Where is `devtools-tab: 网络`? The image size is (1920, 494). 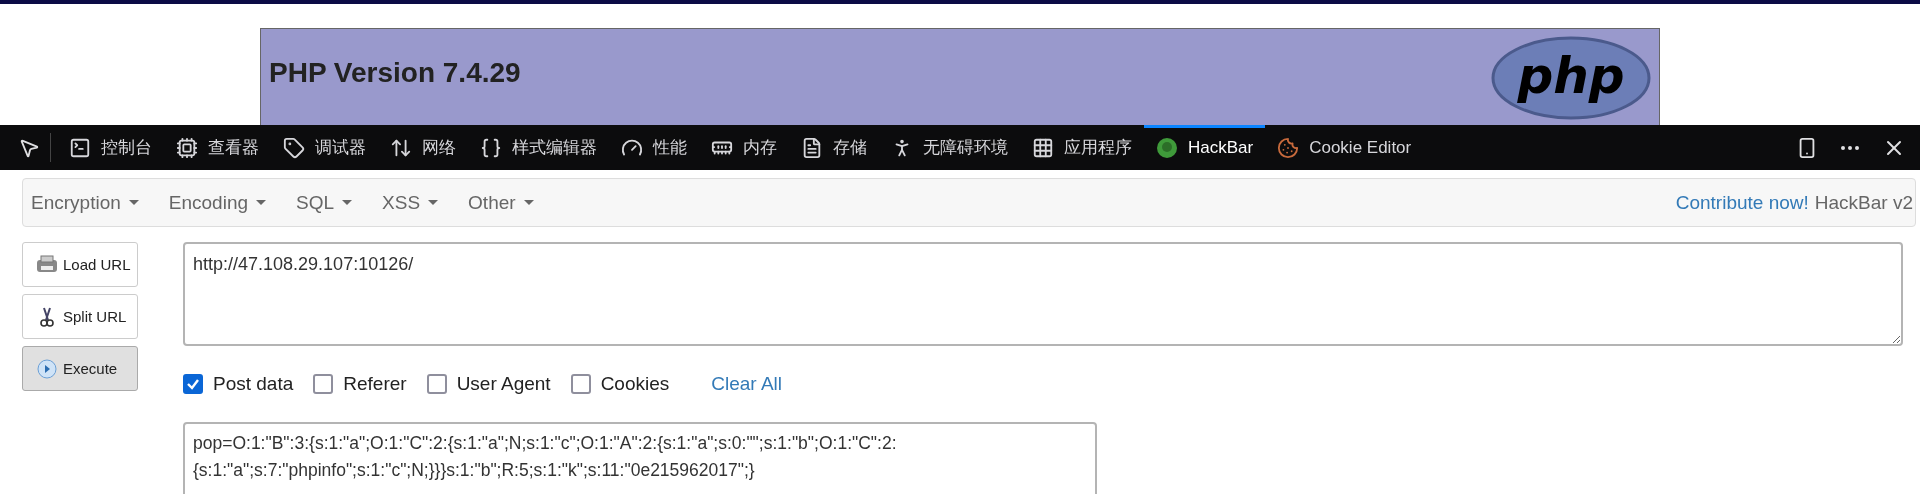
devtools-tab: 网络 is located at coordinates (423, 147).